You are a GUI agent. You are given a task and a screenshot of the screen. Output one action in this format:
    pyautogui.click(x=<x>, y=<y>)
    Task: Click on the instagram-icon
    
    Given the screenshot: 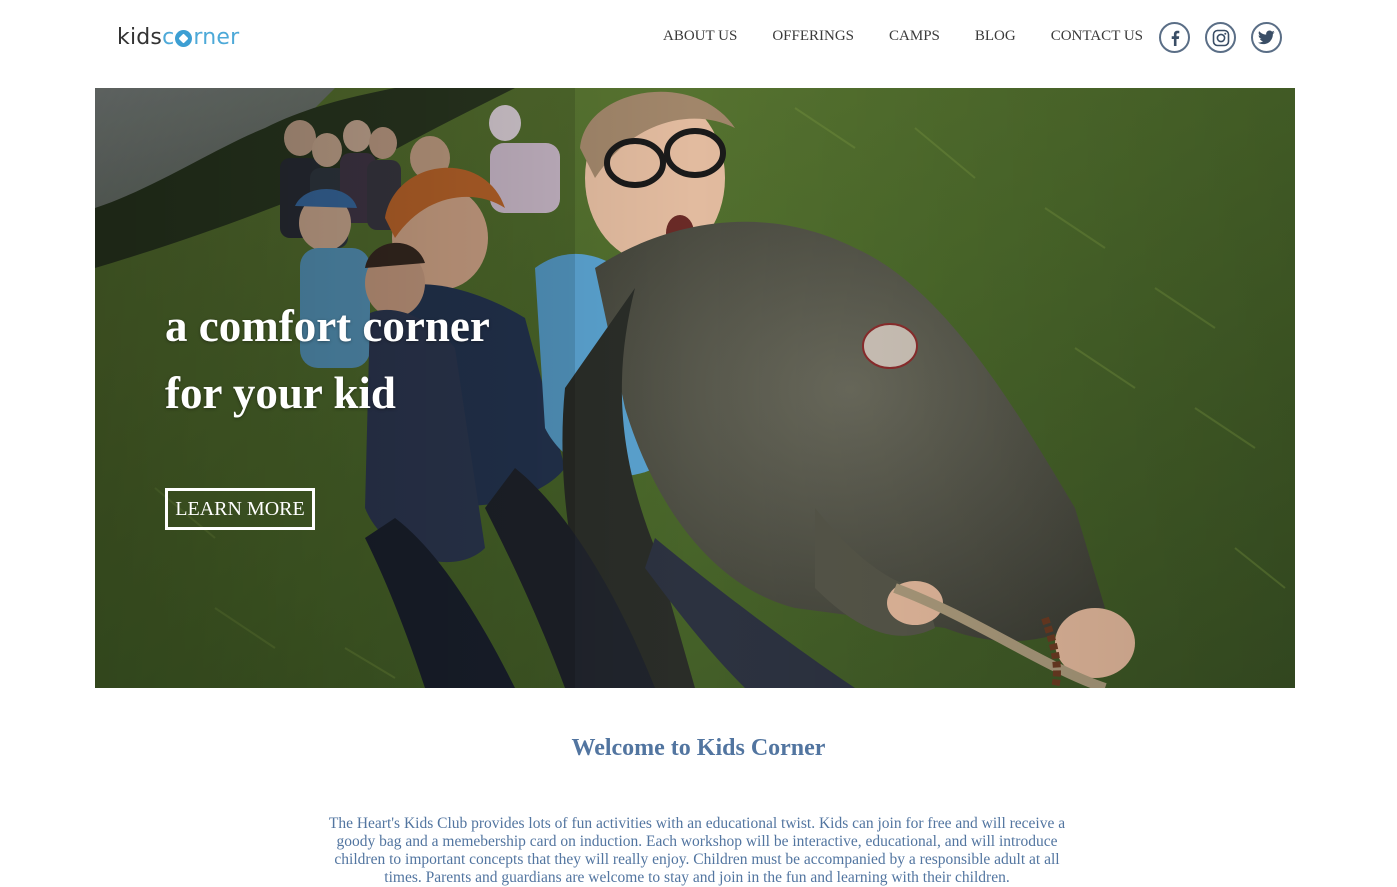 What is the action you would take?
    pyautogui.click(x=1220, y=37)
    